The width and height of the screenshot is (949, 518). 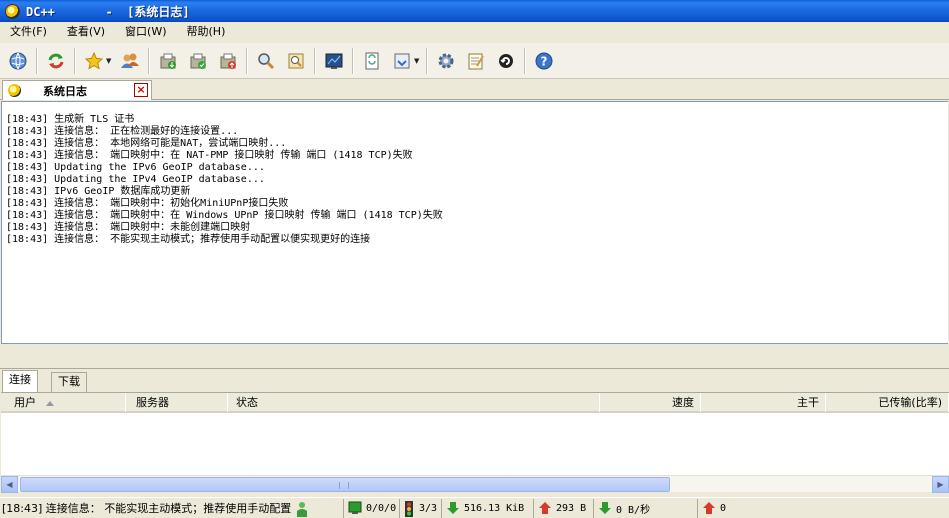 I want to click on grip-icon, so click(x=344, y=485).